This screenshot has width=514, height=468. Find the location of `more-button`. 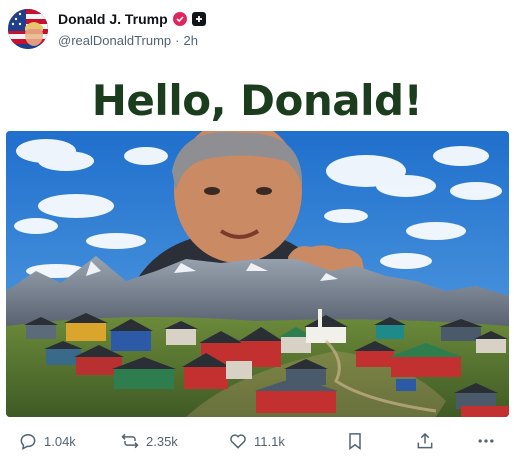

more-button is located at coordinates (486, 441).